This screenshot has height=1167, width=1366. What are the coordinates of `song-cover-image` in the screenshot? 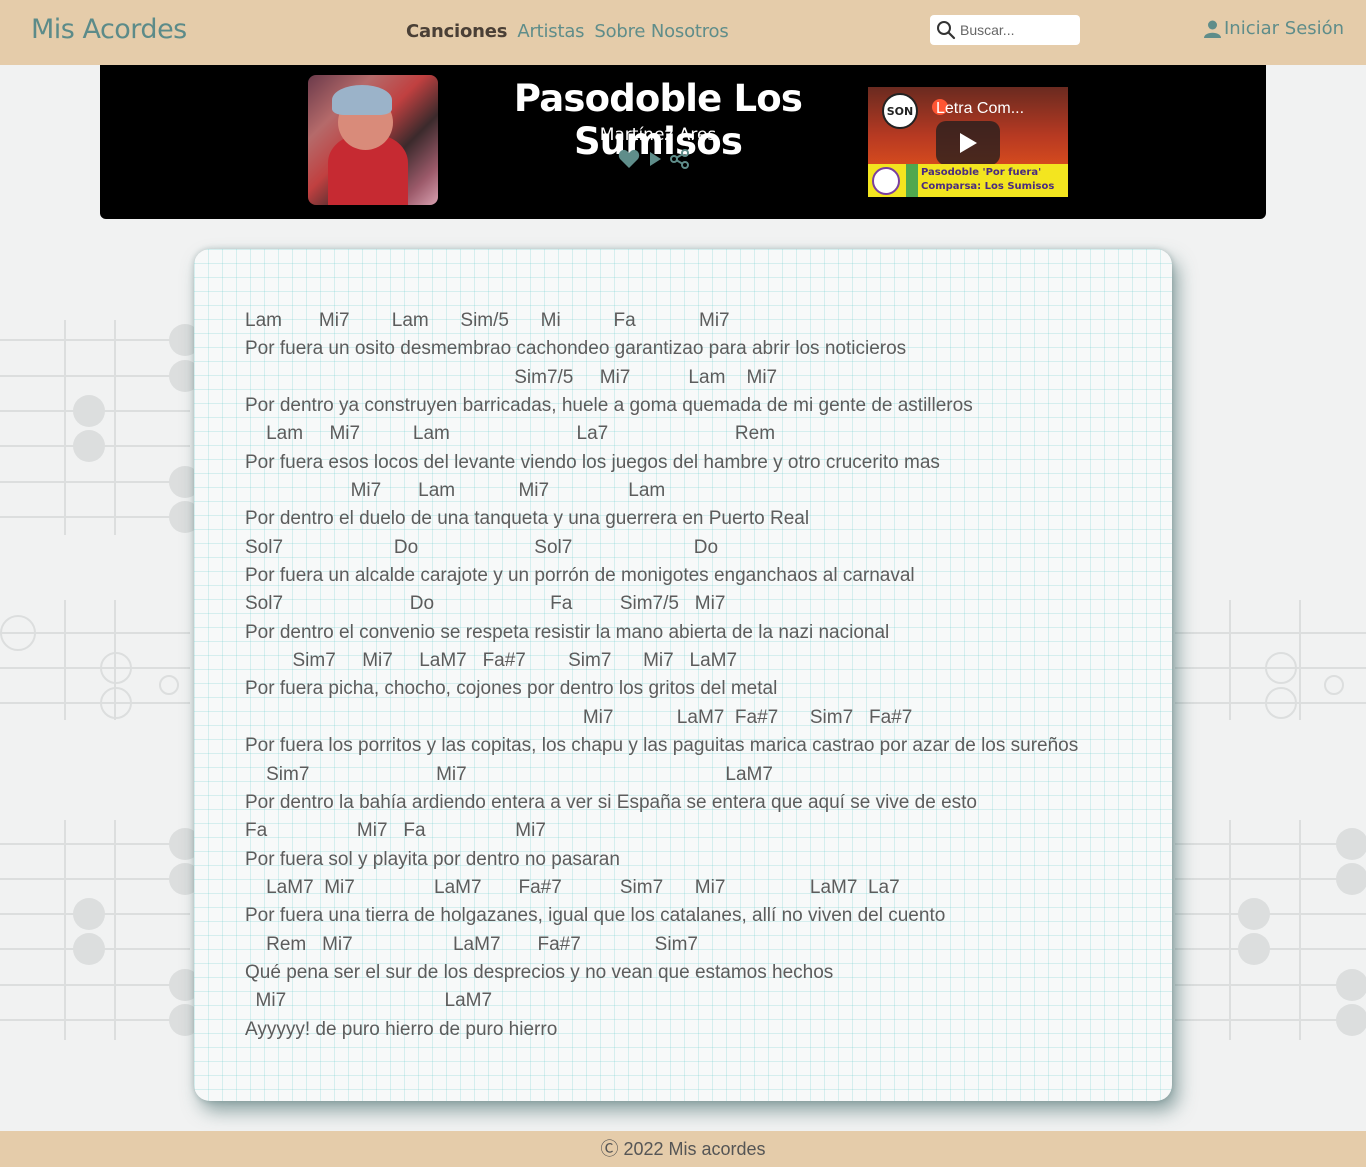 It's located at (373, 140).